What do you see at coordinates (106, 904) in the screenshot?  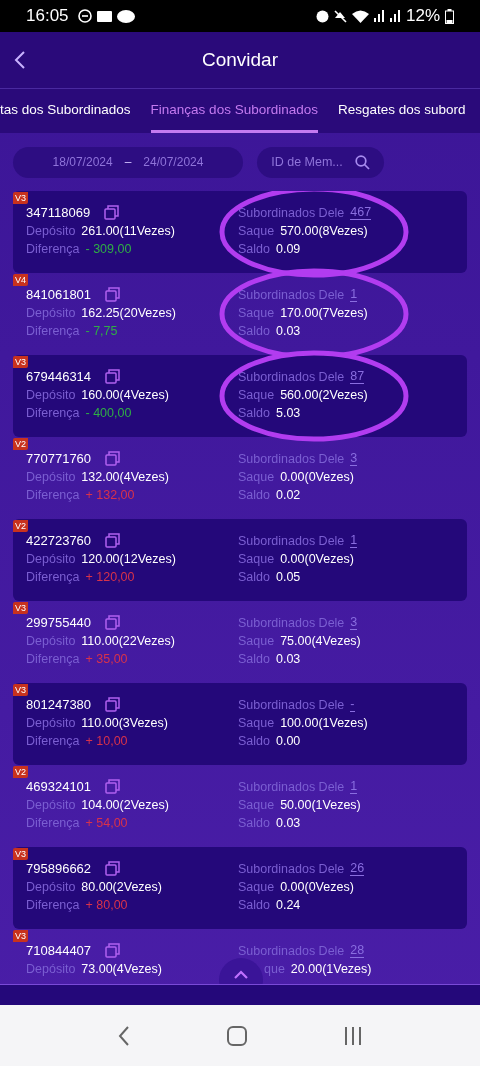 I see `field-value: + 80,00` at bounding box center [106, 904].